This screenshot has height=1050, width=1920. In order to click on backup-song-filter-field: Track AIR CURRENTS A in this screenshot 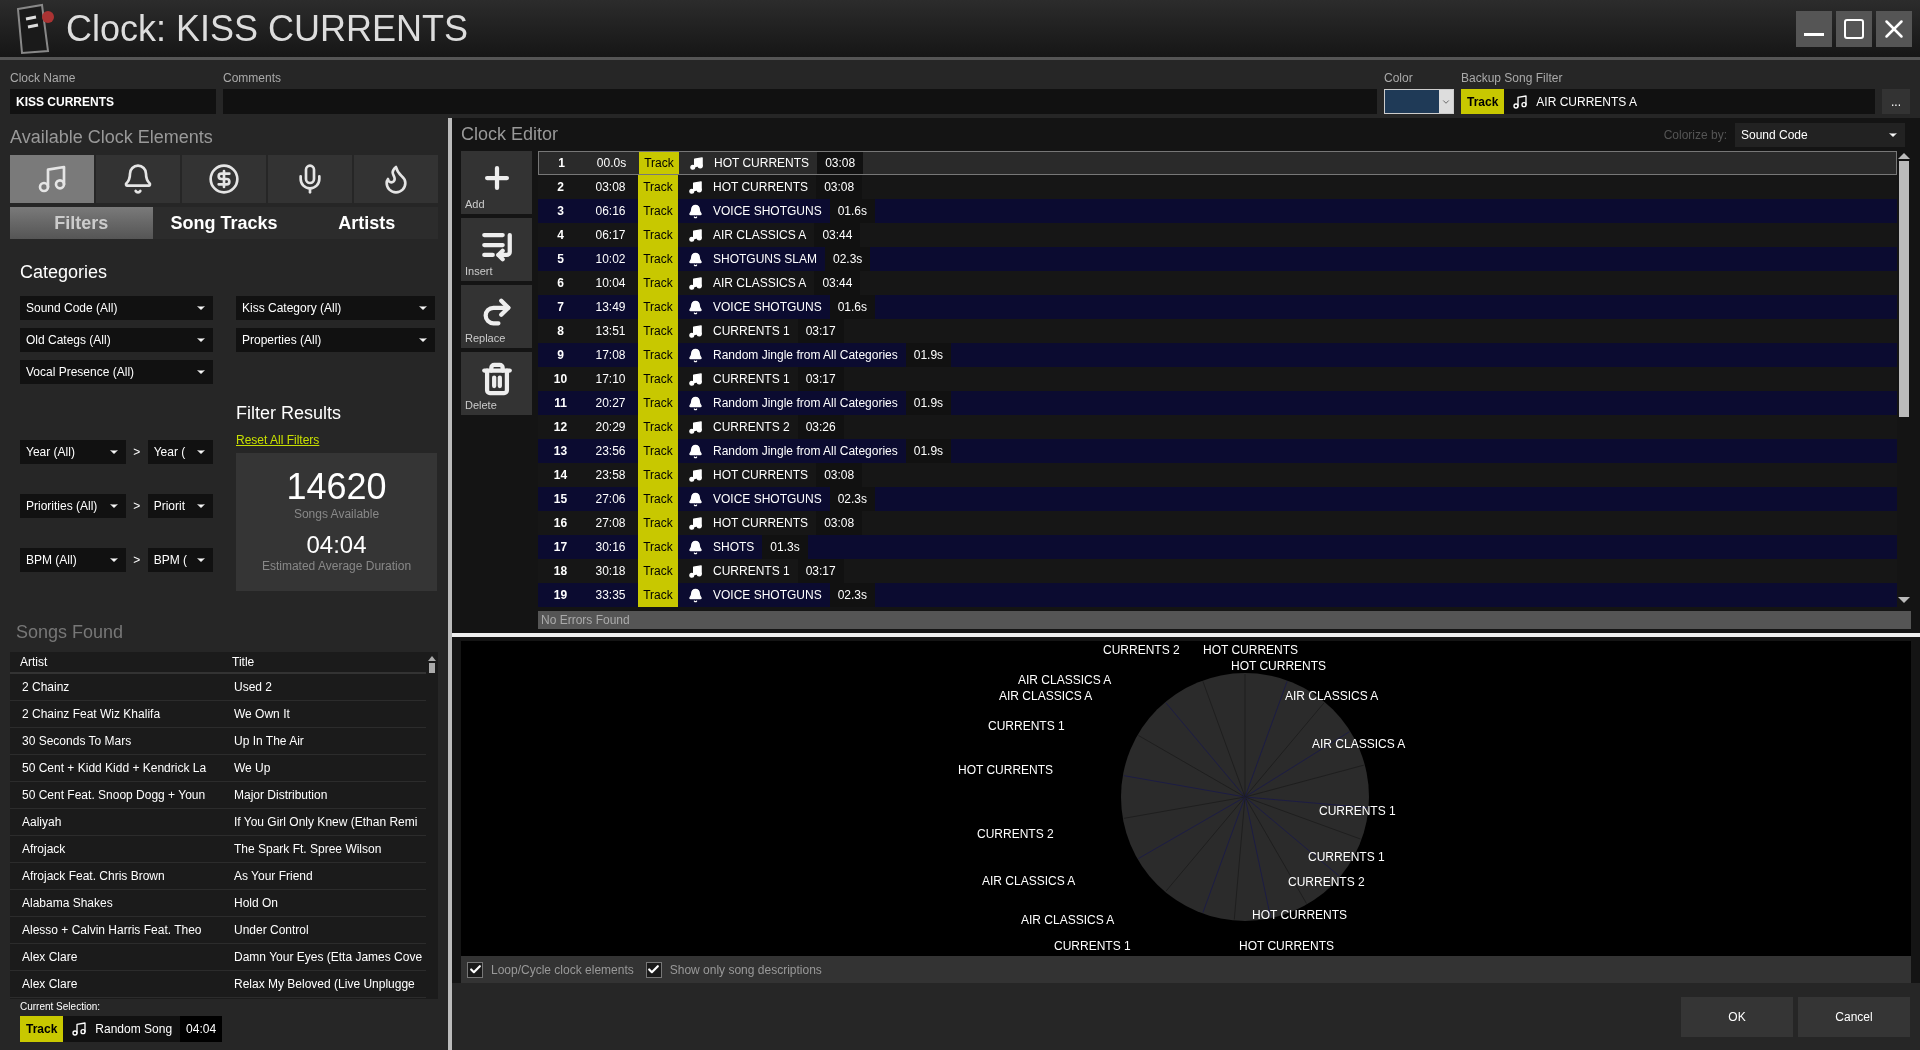, I will do `click(1668, 101)`.